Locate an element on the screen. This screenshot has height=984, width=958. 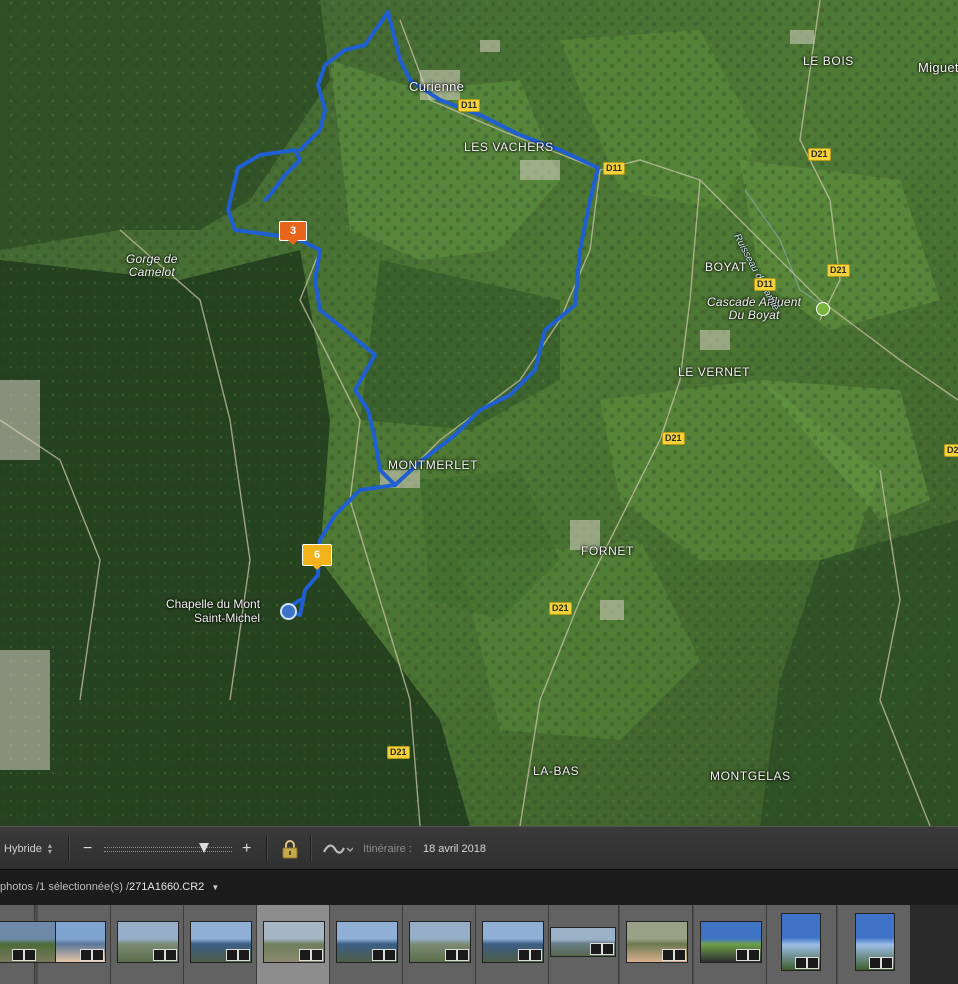
place-label-montmerlet: MONTMERLET is located at coordinates (433, 465).